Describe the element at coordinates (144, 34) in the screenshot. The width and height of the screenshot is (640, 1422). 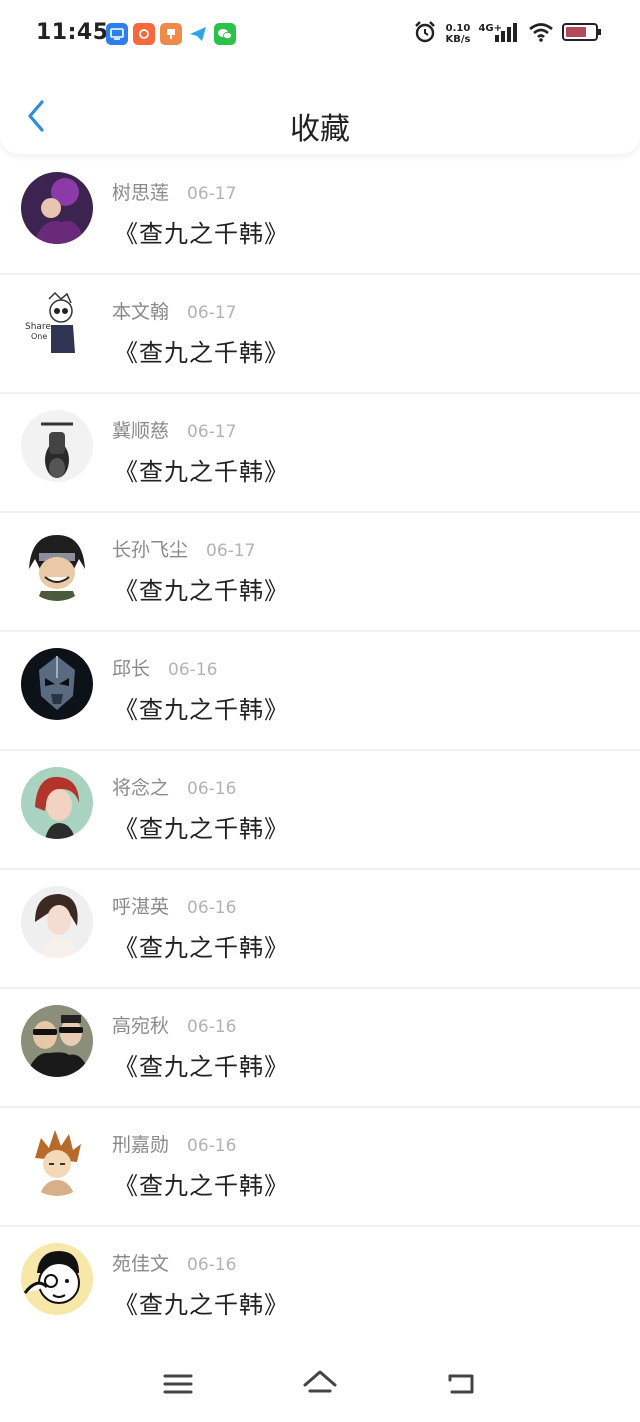
I see `app-orange-icon` at that location.